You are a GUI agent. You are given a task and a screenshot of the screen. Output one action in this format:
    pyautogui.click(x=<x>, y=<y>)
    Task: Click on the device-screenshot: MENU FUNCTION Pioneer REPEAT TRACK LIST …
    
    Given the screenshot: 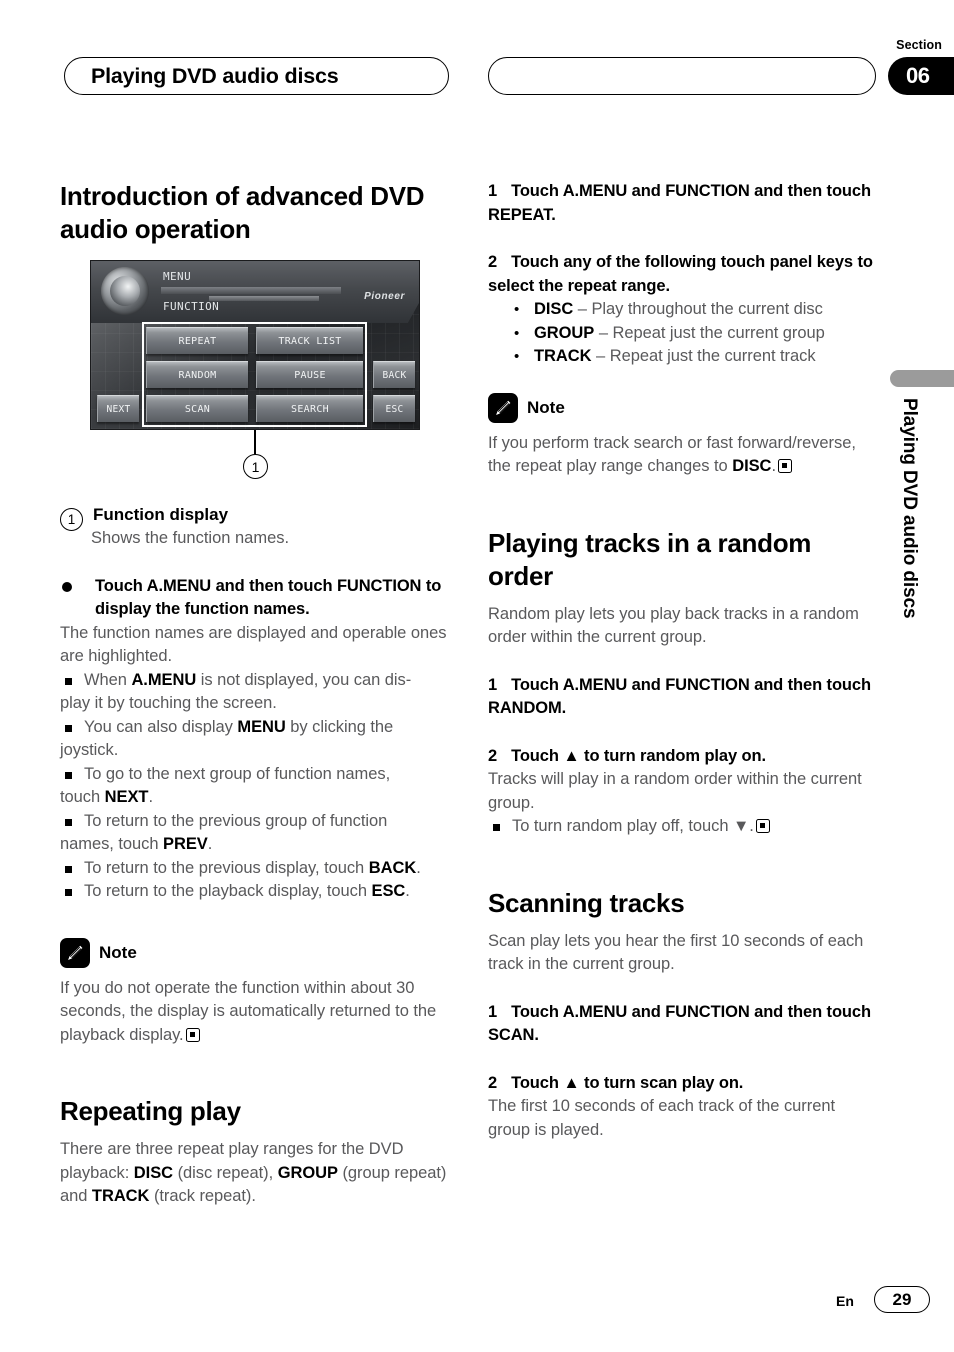 What is the action you would take?
    pyautogui.click(x=255, y=345)
    